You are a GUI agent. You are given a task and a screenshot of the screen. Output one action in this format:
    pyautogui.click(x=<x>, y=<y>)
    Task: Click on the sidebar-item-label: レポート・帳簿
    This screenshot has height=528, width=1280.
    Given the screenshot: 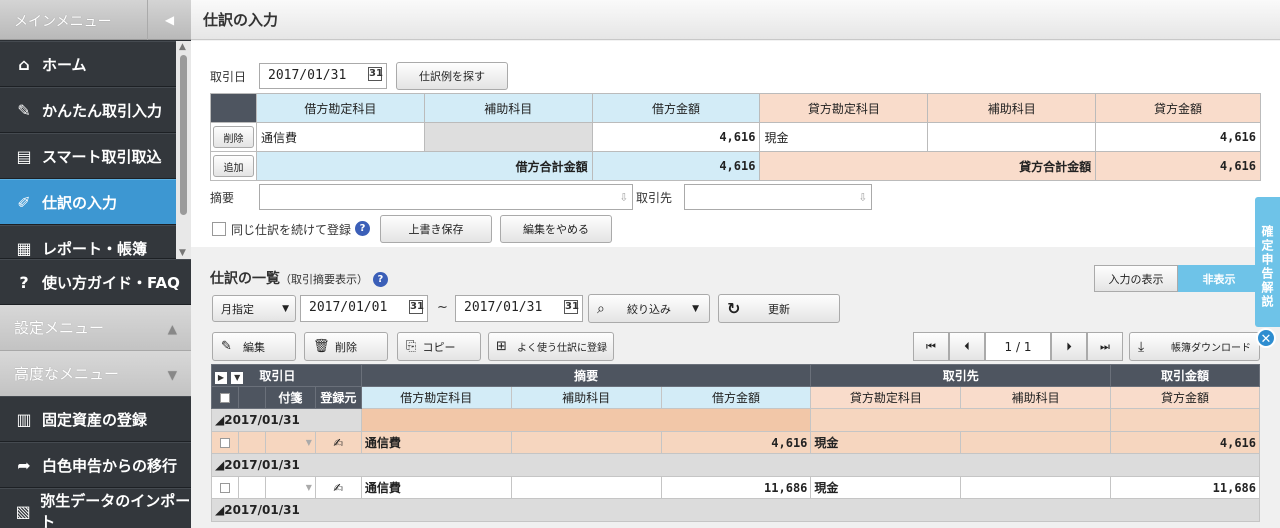 What is the action you would take?
    pyautogui.click(x=95, y=249)
    